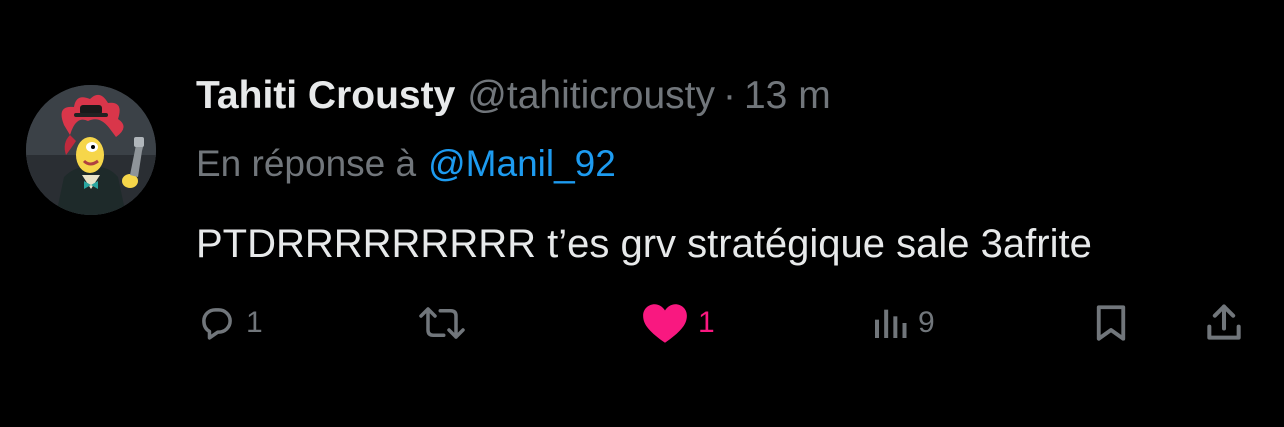 This screenshot has width=1284, height=427. What do you see at coordinates (254, 322) in the screenshot?
I see `reply-count: 1` at bounding box center [254, 322].